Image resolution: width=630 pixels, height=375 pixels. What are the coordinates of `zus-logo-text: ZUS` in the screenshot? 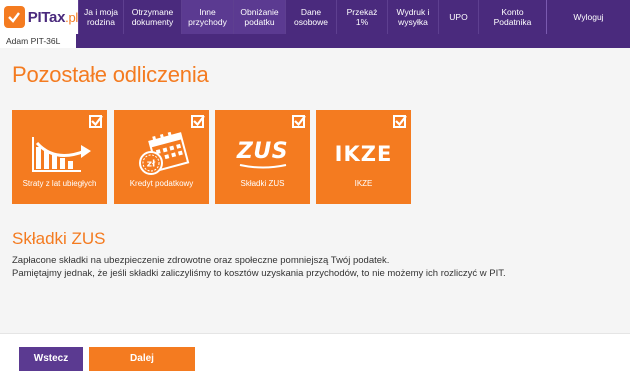 It's located at (262, 151).